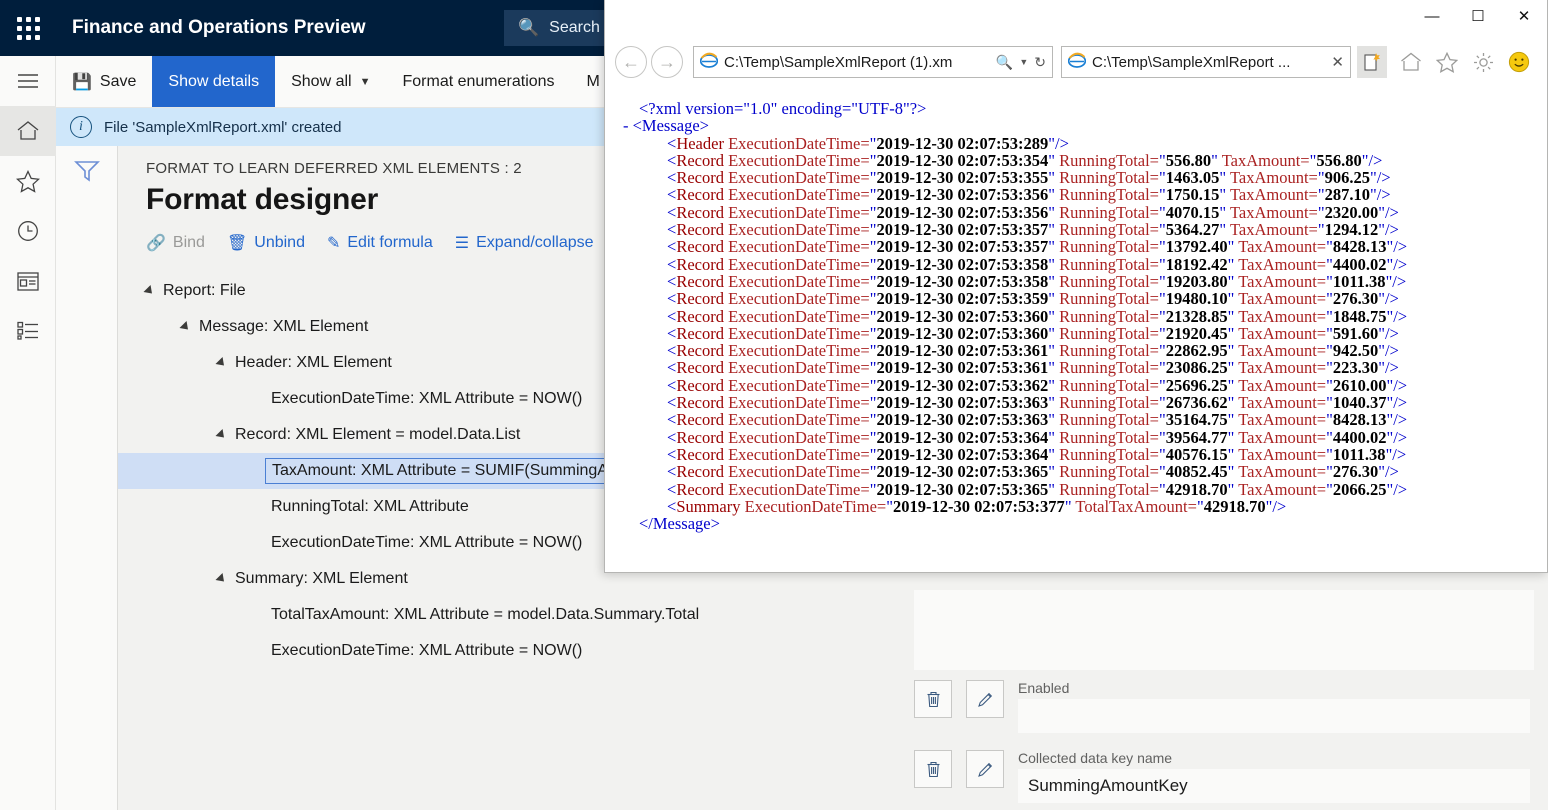 Image resolution: width=1548 pixels, height=810 pixels. What do you see at coordinates (28, 433) in the screenshot?
I see `navigation-rail` at bounding box center [28, 433].